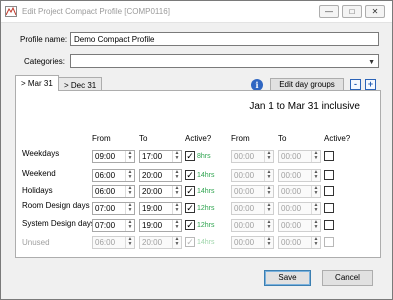 This screenshot has height=300, width=393. I want to click on col-active-2: Active?, so click(337, 138).